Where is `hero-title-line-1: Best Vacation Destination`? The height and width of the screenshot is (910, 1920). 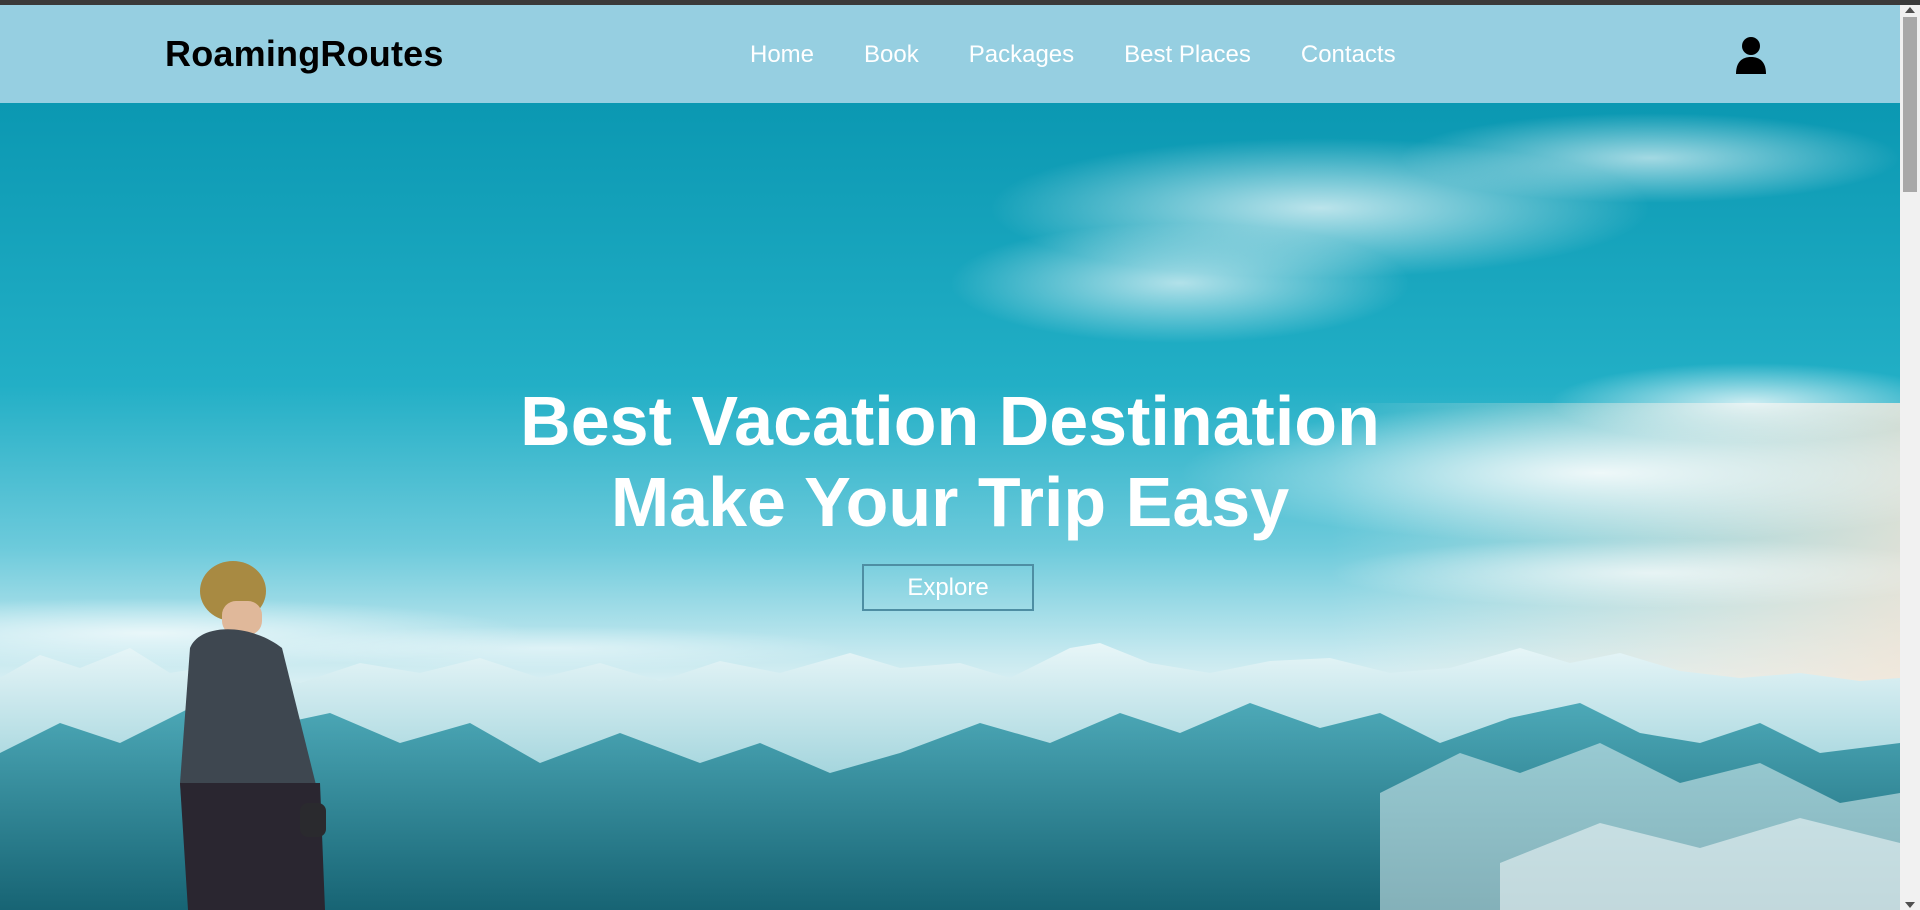
hero-title-line-1: Best Vacation Destination is located at coordinates (950, 421).